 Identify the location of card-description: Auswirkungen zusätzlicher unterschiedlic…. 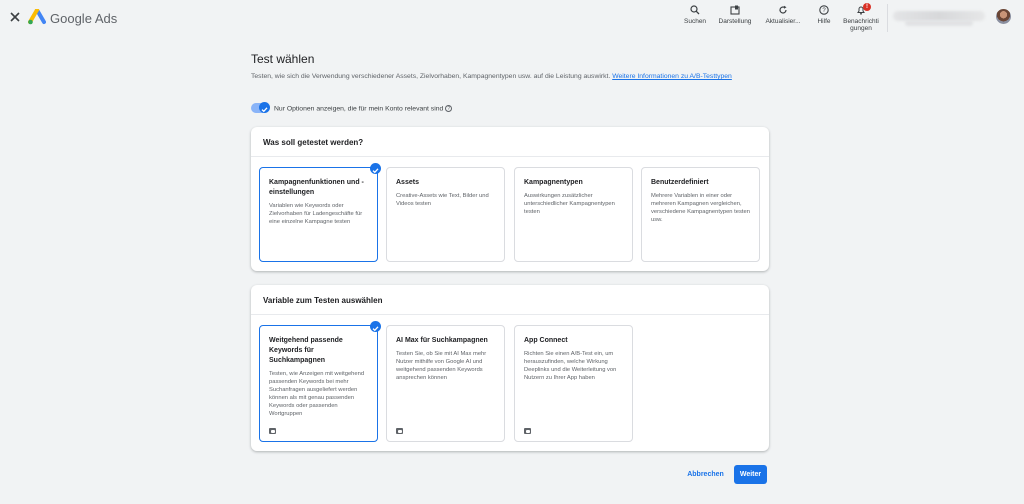
(569, 204).